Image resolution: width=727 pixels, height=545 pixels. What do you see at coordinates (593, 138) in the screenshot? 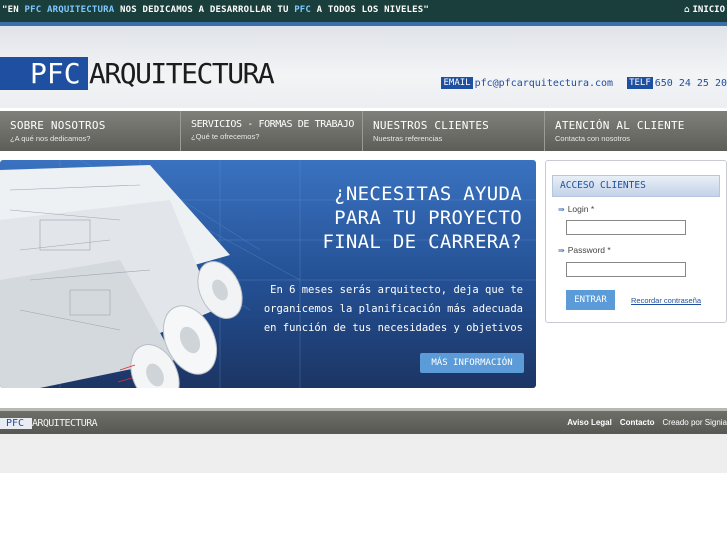
I see `nav-item-subtitle: Contacta con nosotros` at bounding box center [593, 138].